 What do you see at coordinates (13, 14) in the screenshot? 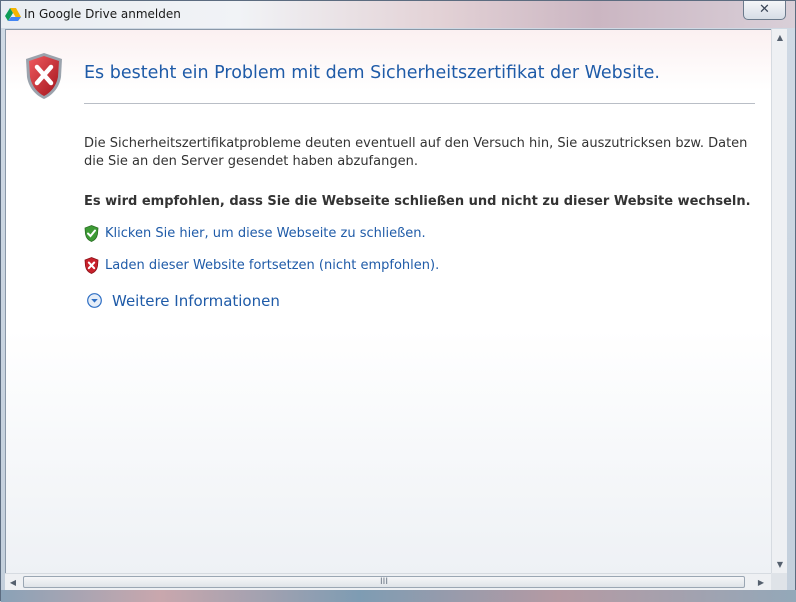
I see `google-drive-icon` at bounding box center [13, 14].